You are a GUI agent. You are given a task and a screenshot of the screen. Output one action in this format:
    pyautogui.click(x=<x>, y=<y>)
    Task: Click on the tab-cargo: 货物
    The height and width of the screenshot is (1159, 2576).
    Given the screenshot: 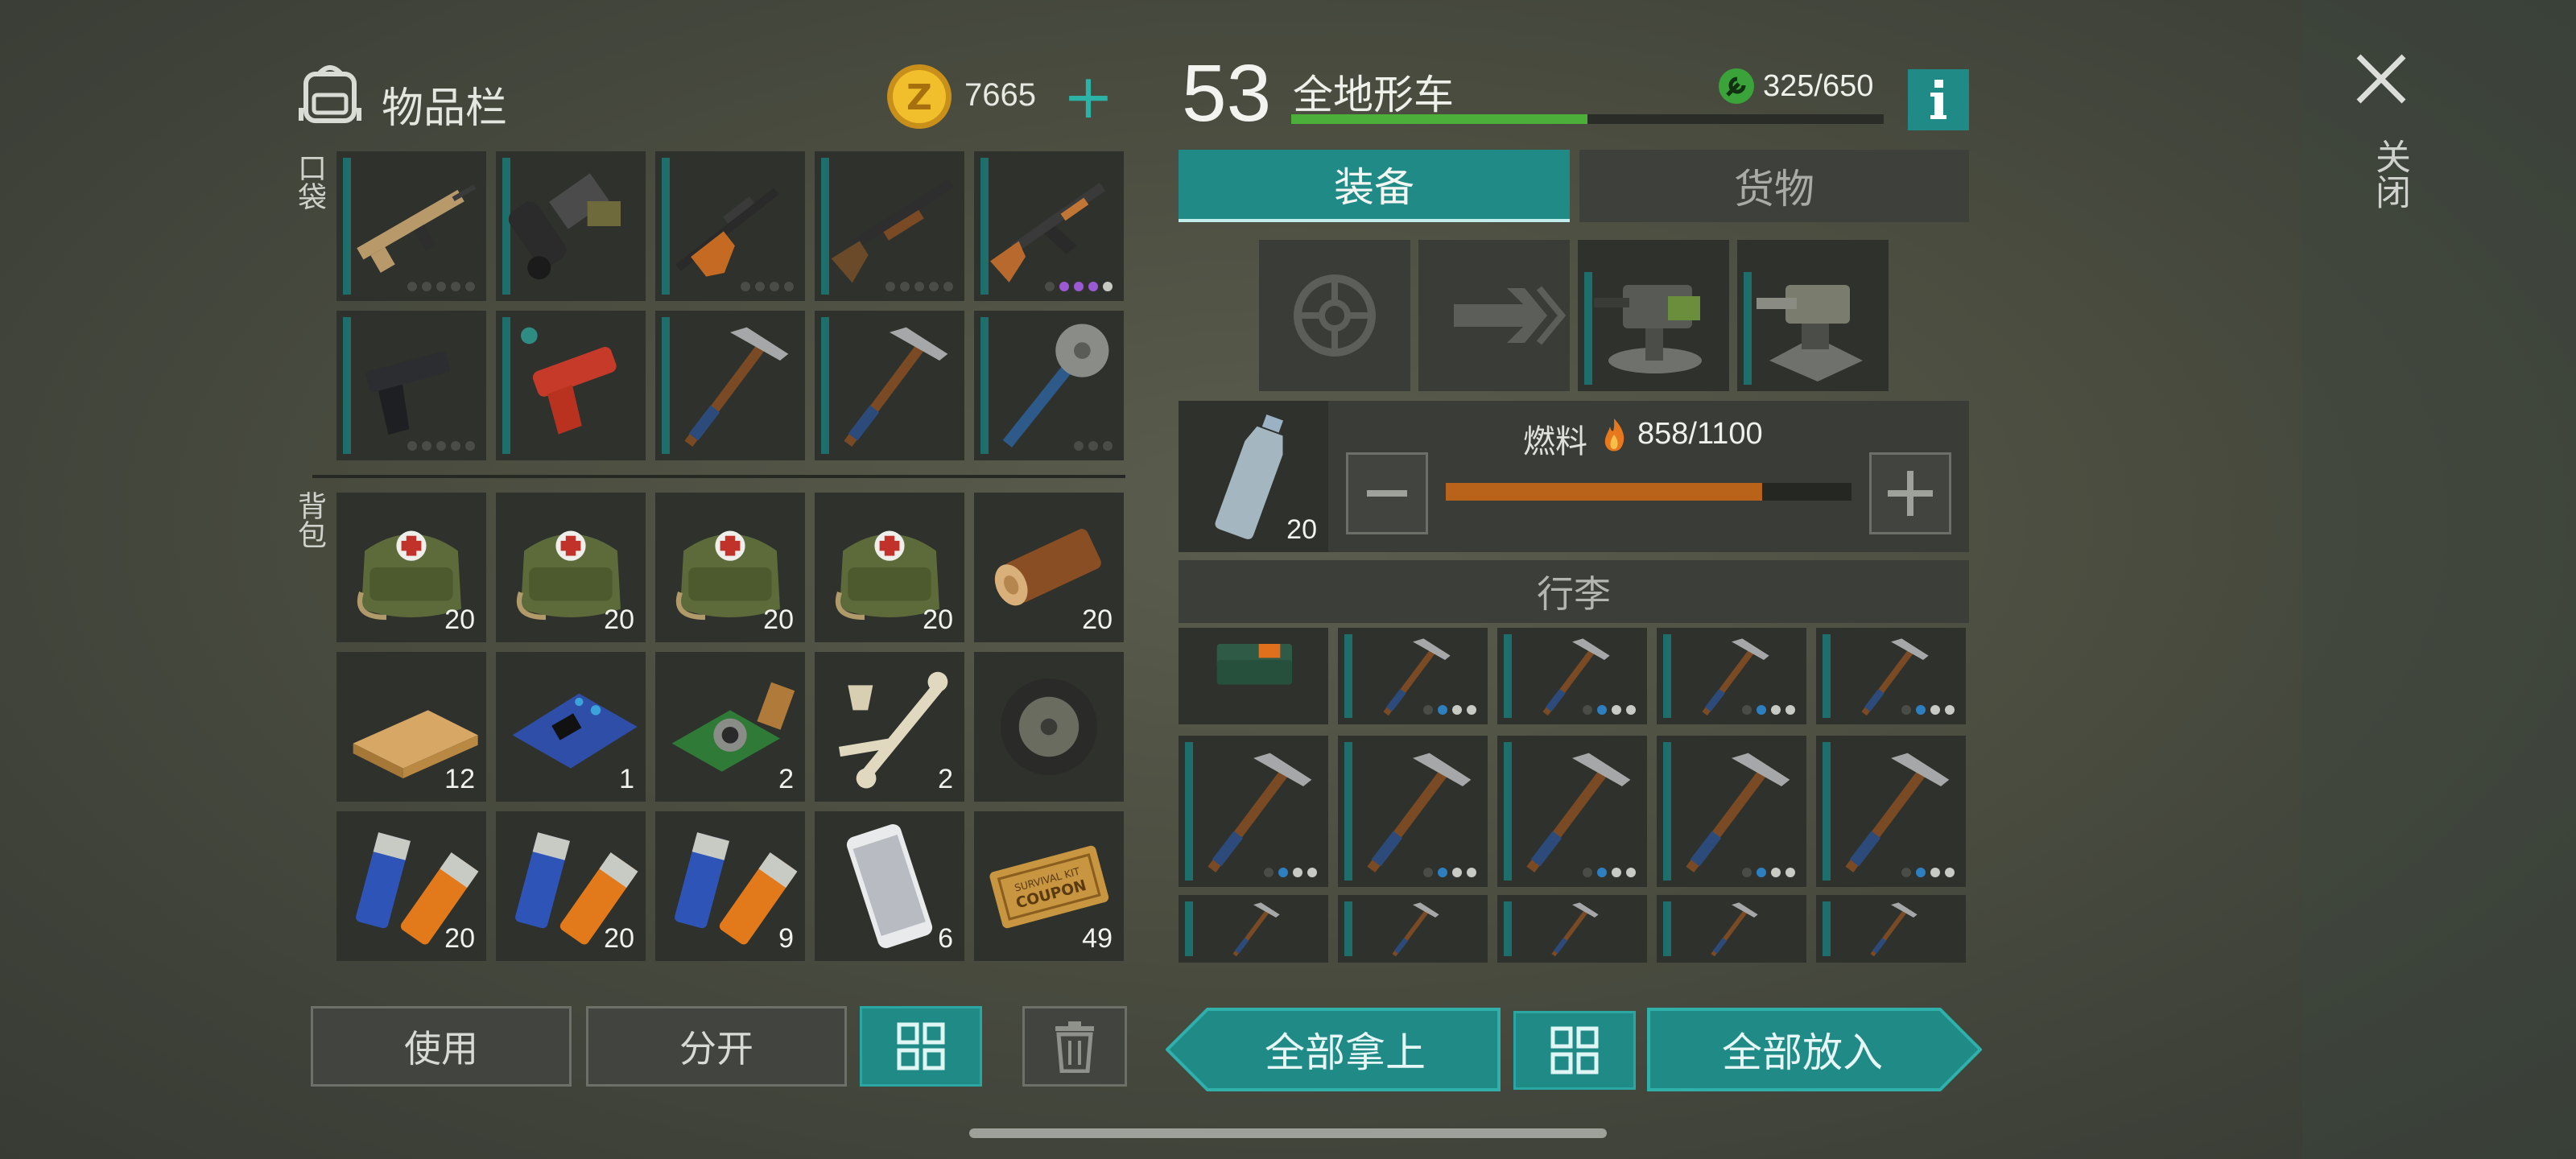 What is the action you would take?
    pyautogui.click(x=1774, y=186)
    